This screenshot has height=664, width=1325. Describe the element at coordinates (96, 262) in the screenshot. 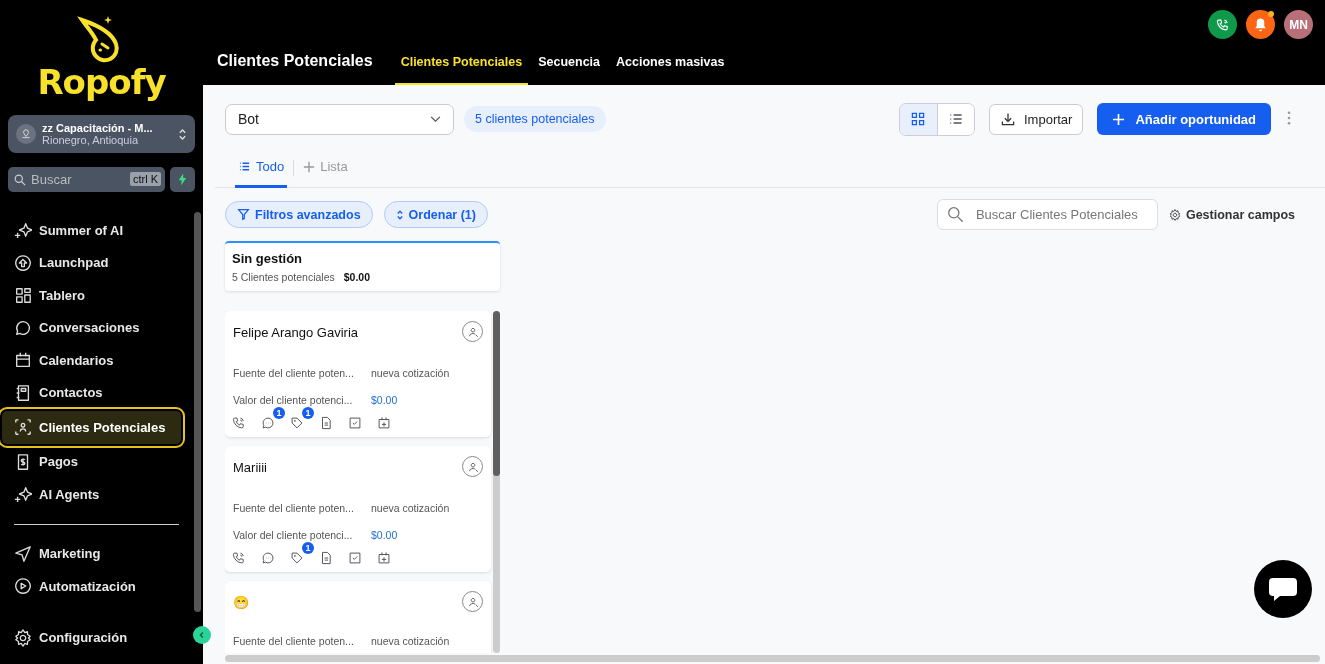

I see `sidebar-item: Launchpad` at that location.